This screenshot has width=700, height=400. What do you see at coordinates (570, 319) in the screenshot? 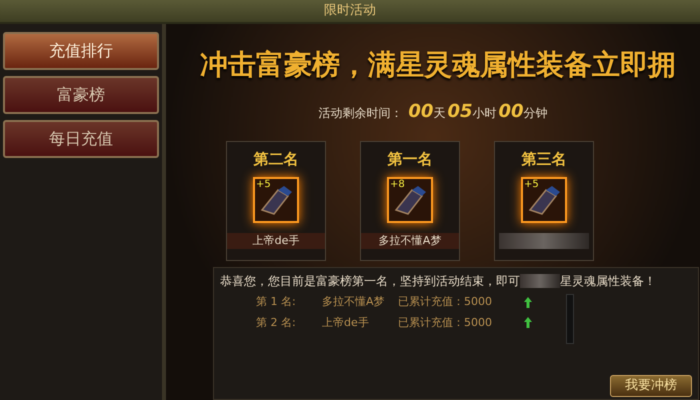
I see `scrollbar` at bounding box center [570, 319].